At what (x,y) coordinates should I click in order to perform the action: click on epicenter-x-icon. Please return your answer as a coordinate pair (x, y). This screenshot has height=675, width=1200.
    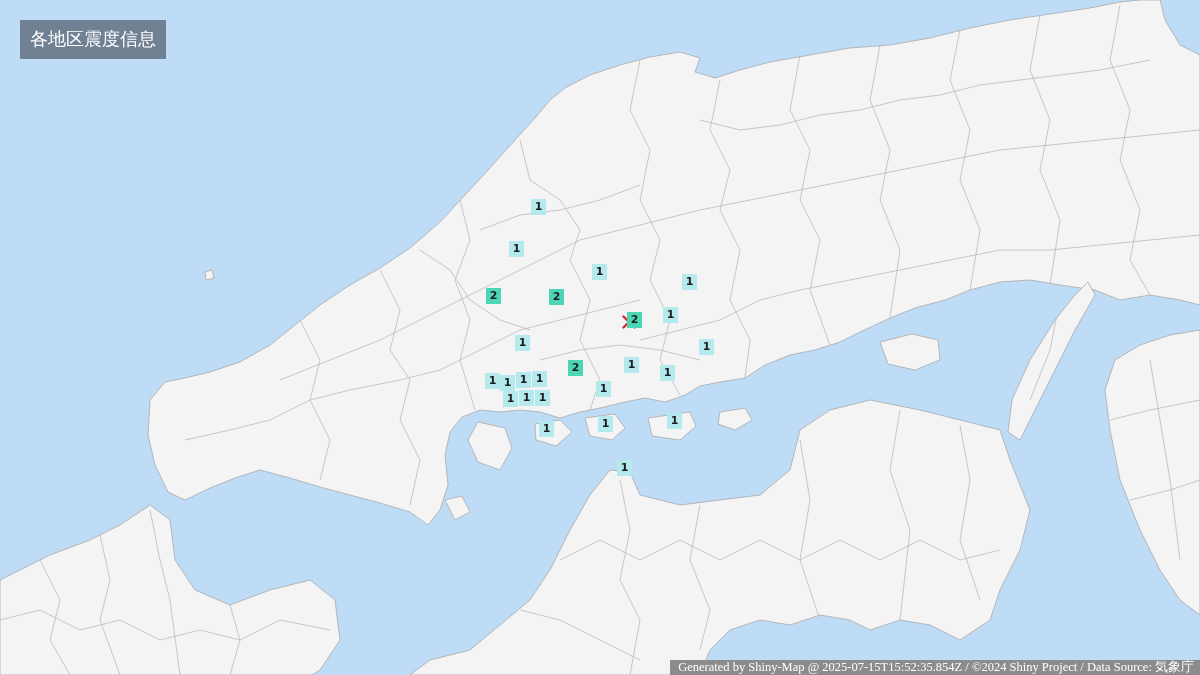
    Looking at the image, I should click on (629, 322).